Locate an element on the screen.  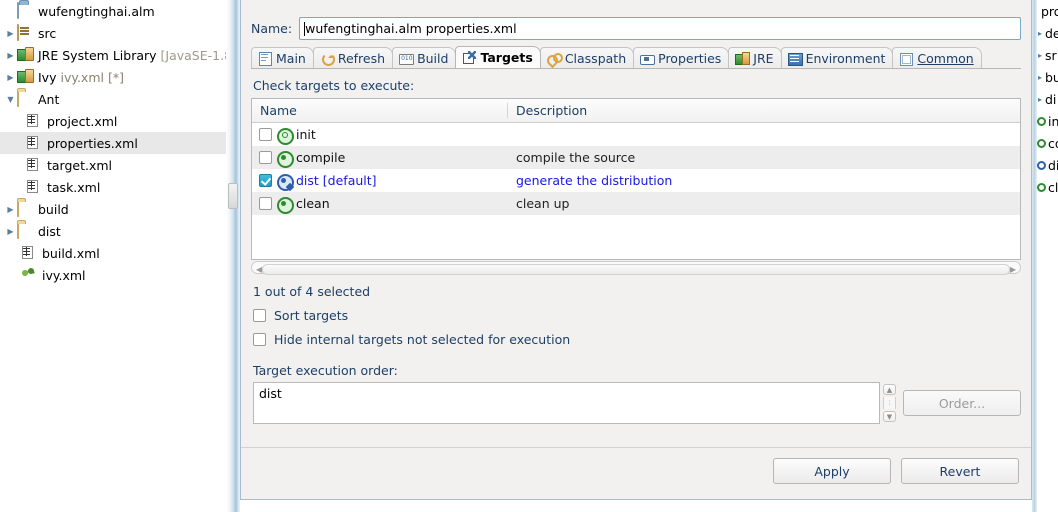
table-row: compile compile the source is located at coordinates (636, 157).